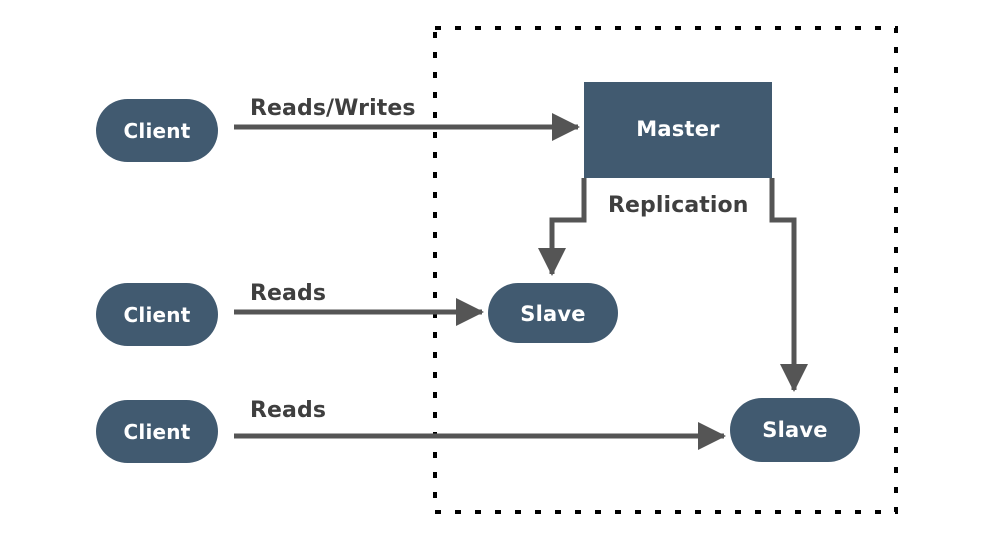  Describe the element at coordinates (288, 410) in the screenshot. I see `edge-client3-slave2-label: Reads` at that location.